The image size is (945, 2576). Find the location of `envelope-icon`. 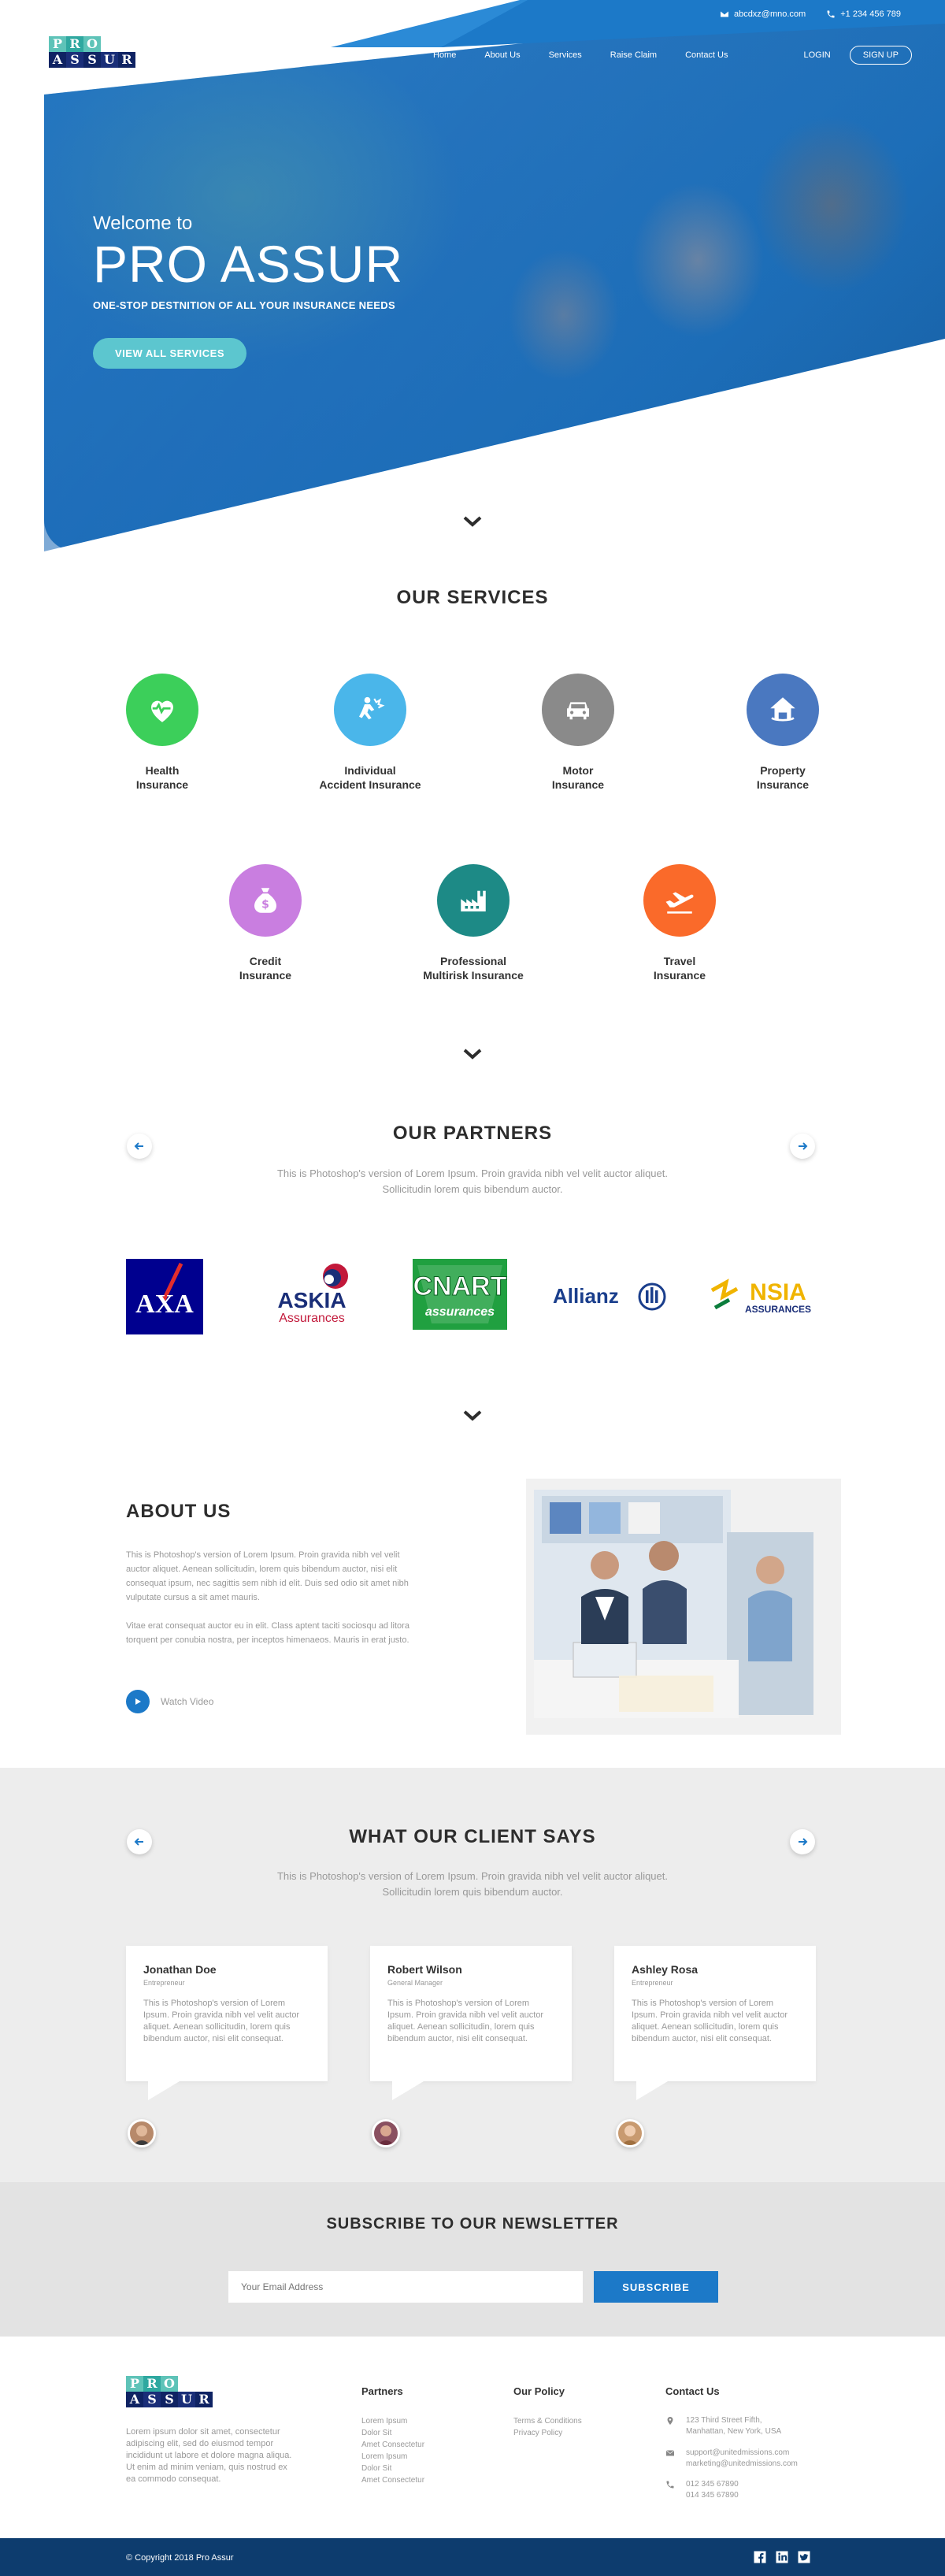

envelope-icon is located at coordinates (670, 2453).